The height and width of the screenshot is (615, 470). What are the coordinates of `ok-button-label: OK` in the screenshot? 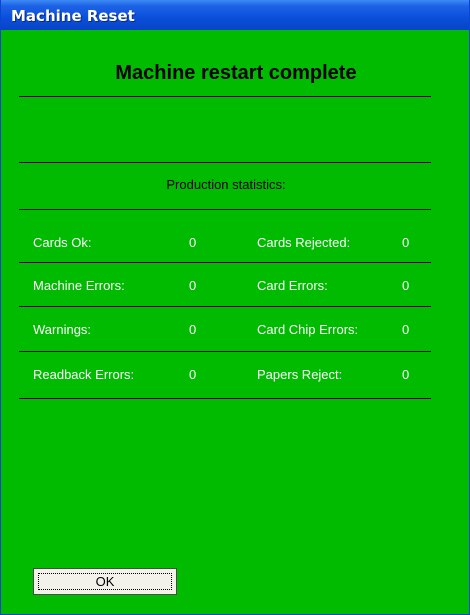 It's located at (105, 581).